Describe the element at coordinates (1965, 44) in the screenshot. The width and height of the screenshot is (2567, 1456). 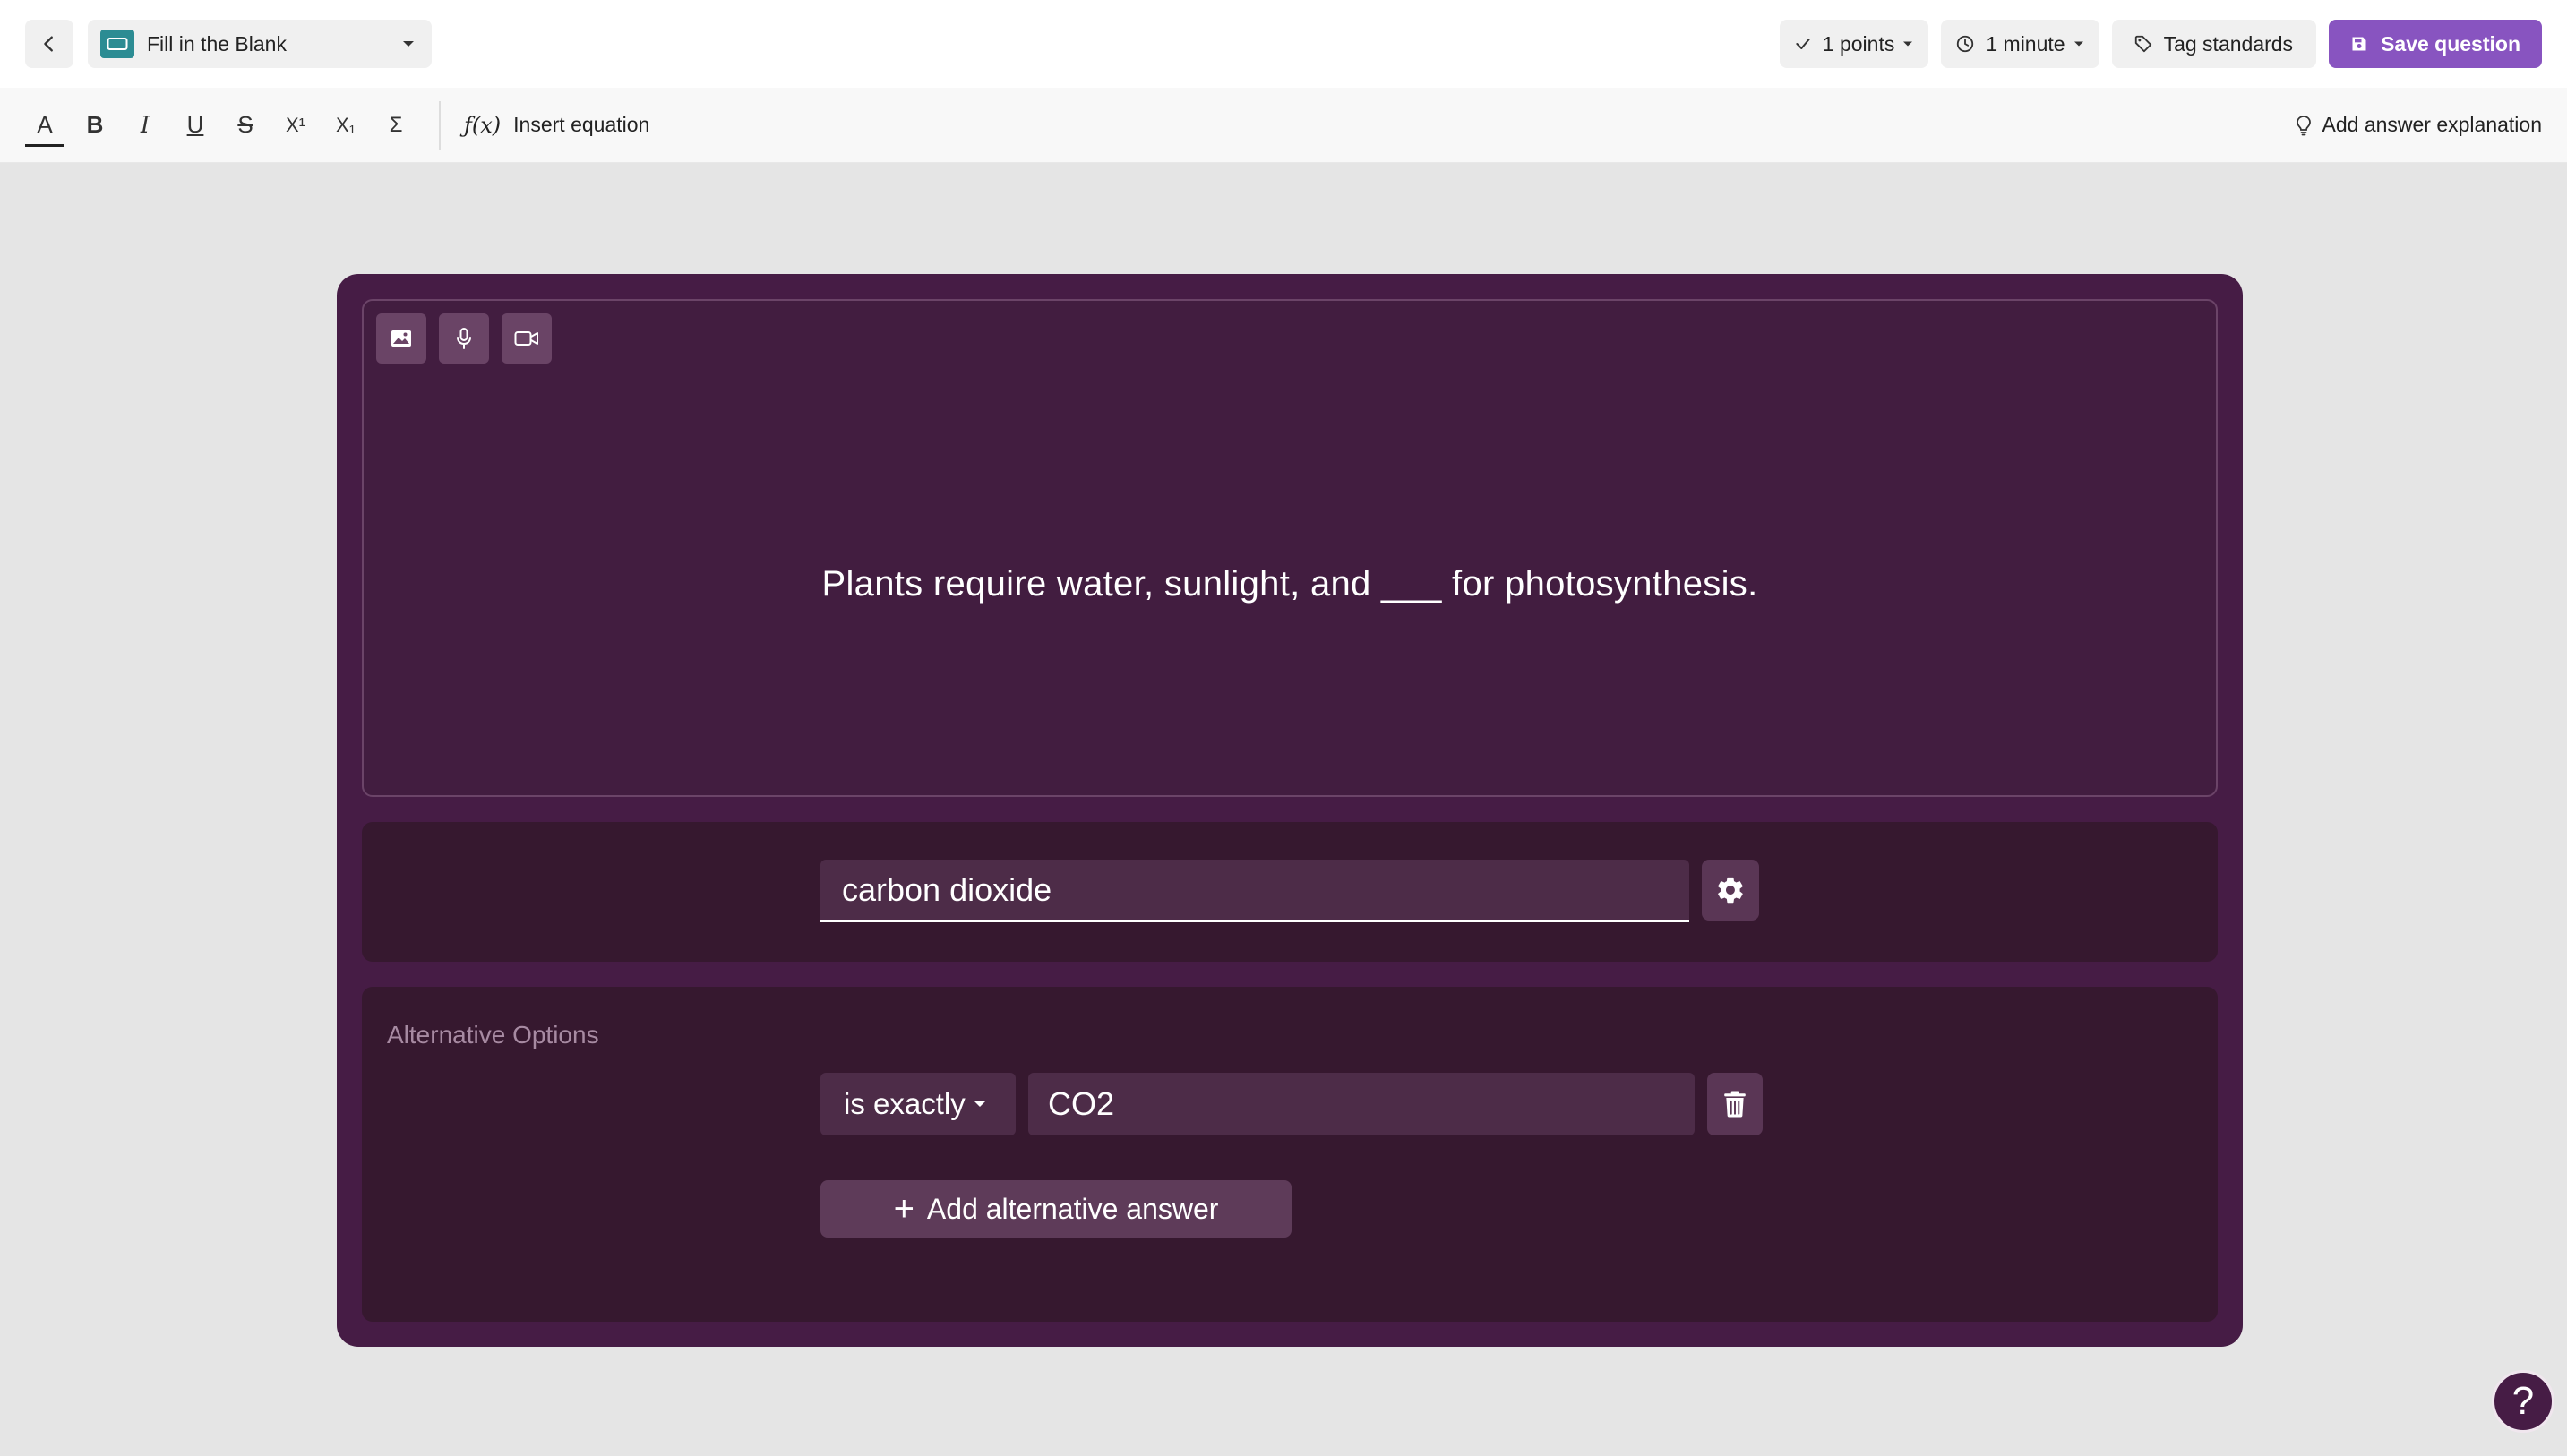
I see `clock-icon` at that location.